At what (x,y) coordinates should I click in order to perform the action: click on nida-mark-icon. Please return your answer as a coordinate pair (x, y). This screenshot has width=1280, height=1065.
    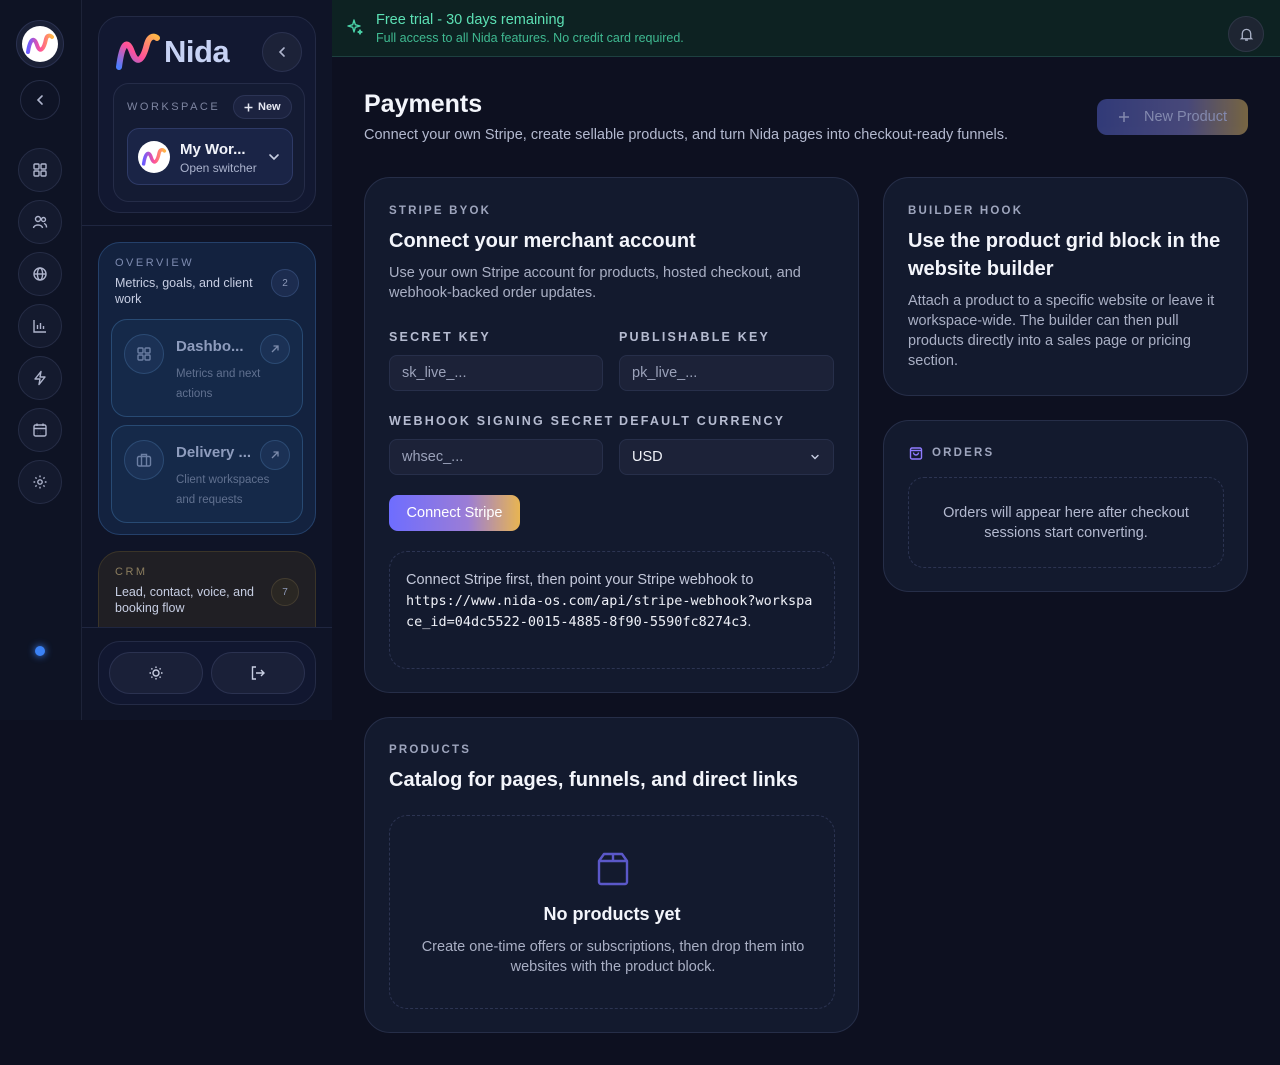
    Looking at the image, I should click on (138, 51).